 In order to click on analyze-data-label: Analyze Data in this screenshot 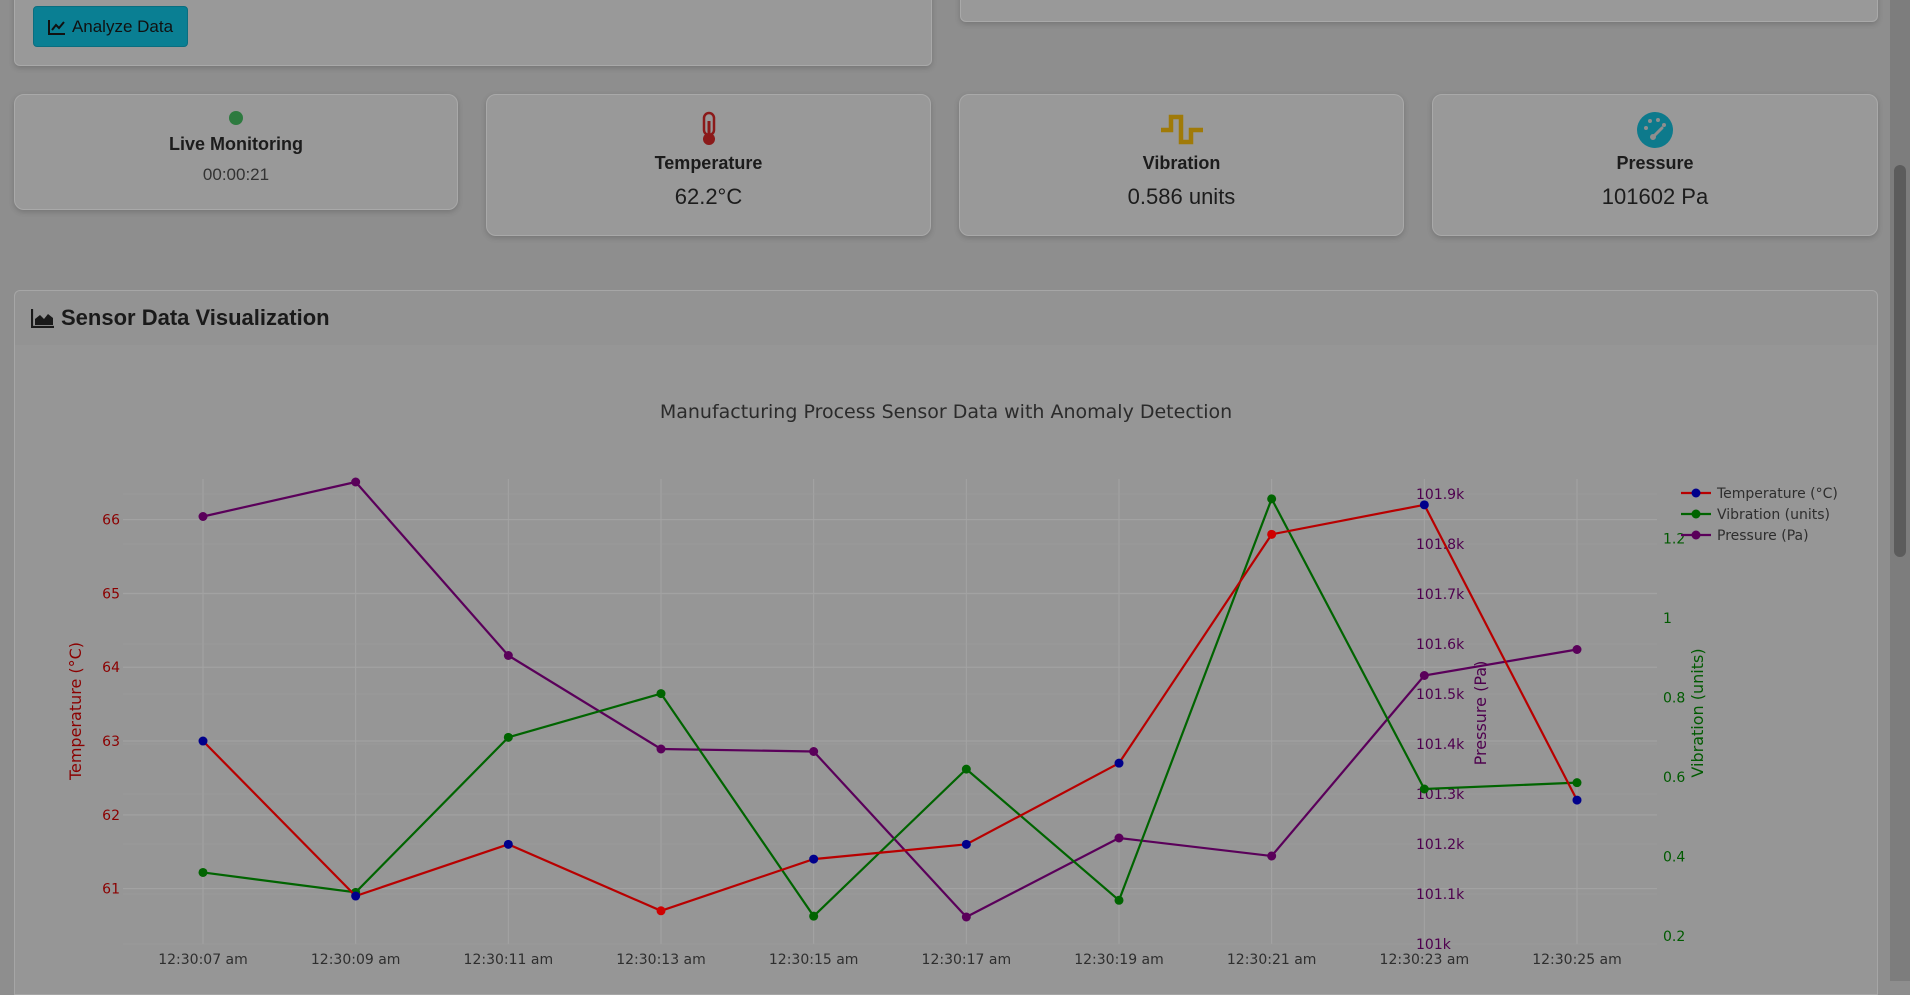, I will do `click(122, 26)`.